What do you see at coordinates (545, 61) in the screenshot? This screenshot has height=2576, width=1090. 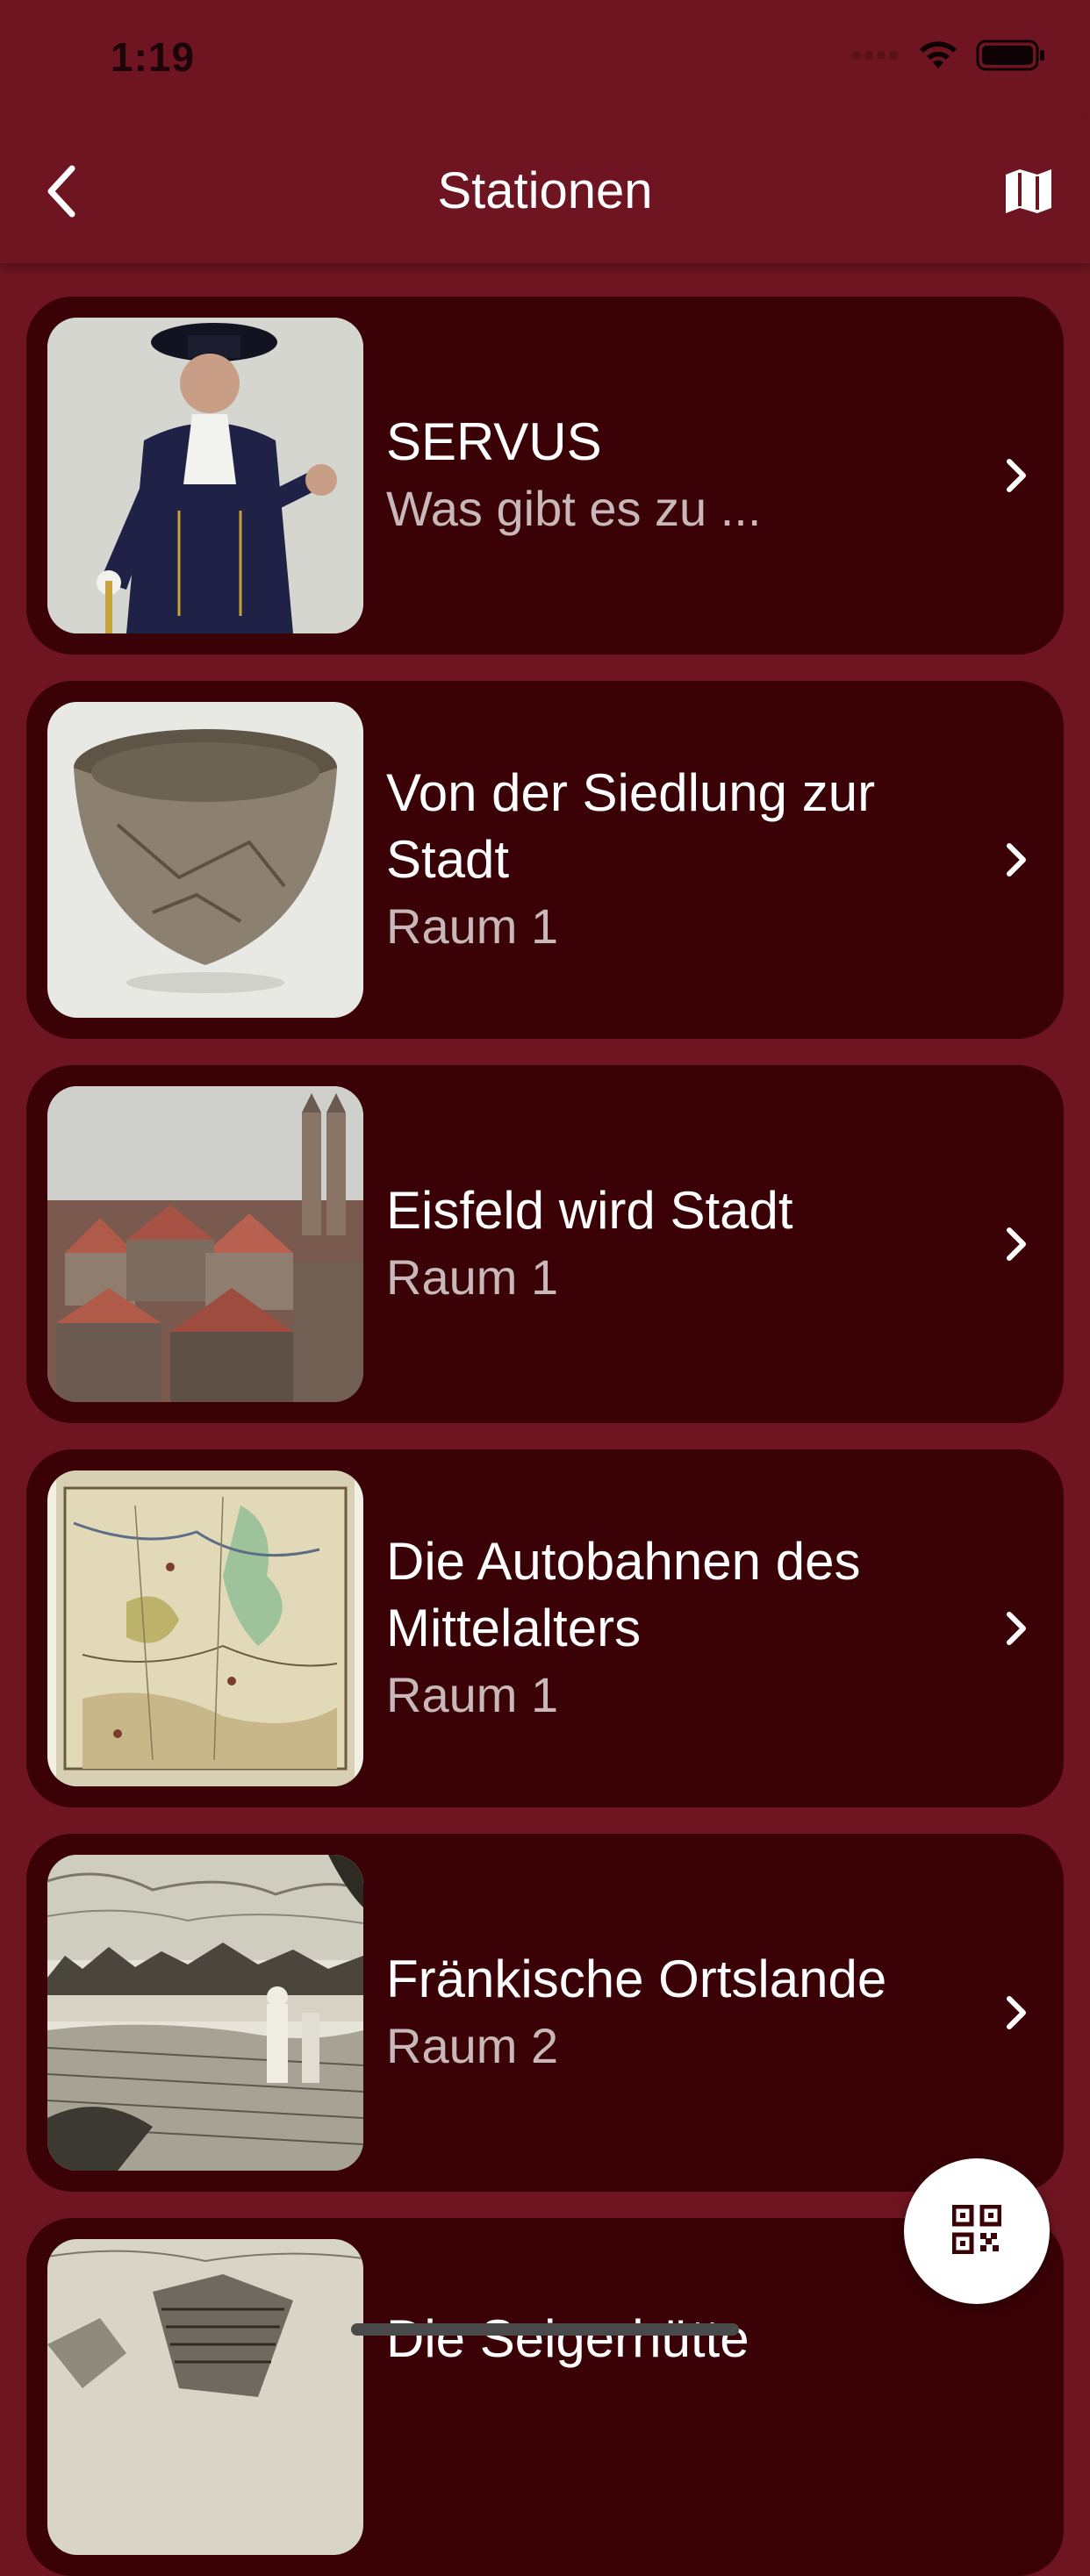 I see `status-bar: 1:19` at bounding box center [545, 61].